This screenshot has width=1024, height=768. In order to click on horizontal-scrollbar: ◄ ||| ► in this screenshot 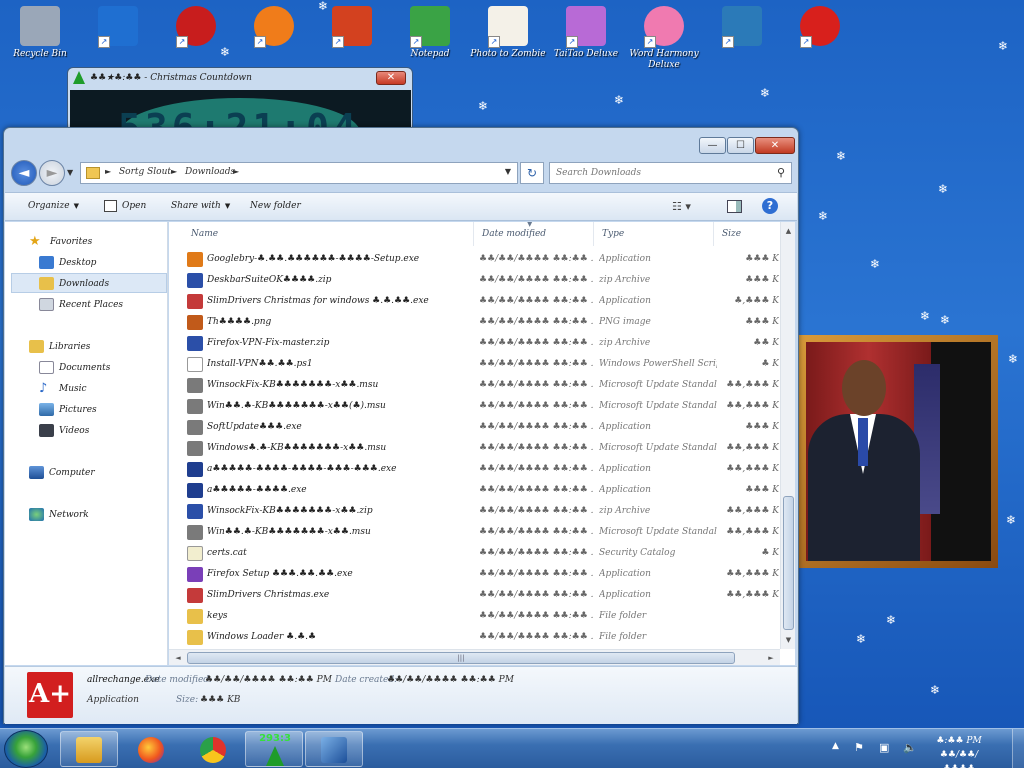, I will do `click(474, 657)`.